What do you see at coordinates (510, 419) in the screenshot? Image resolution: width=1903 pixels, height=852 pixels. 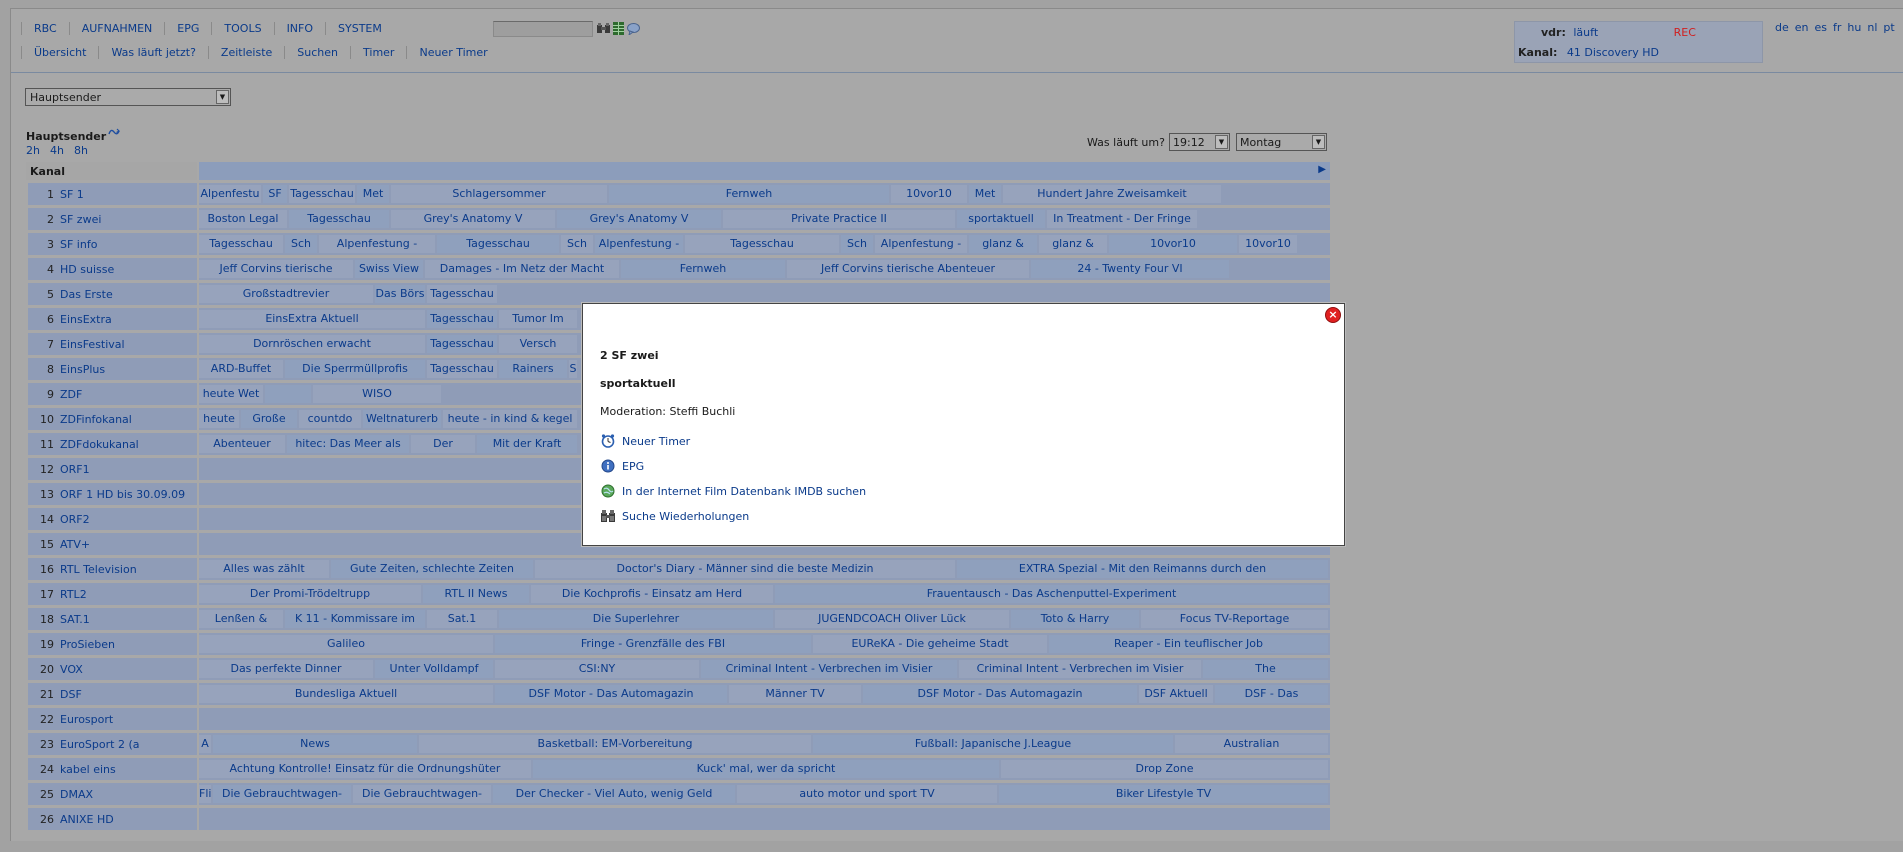 I see `program-event: heute - in kind & kegel` at bounding box center [510, 419].